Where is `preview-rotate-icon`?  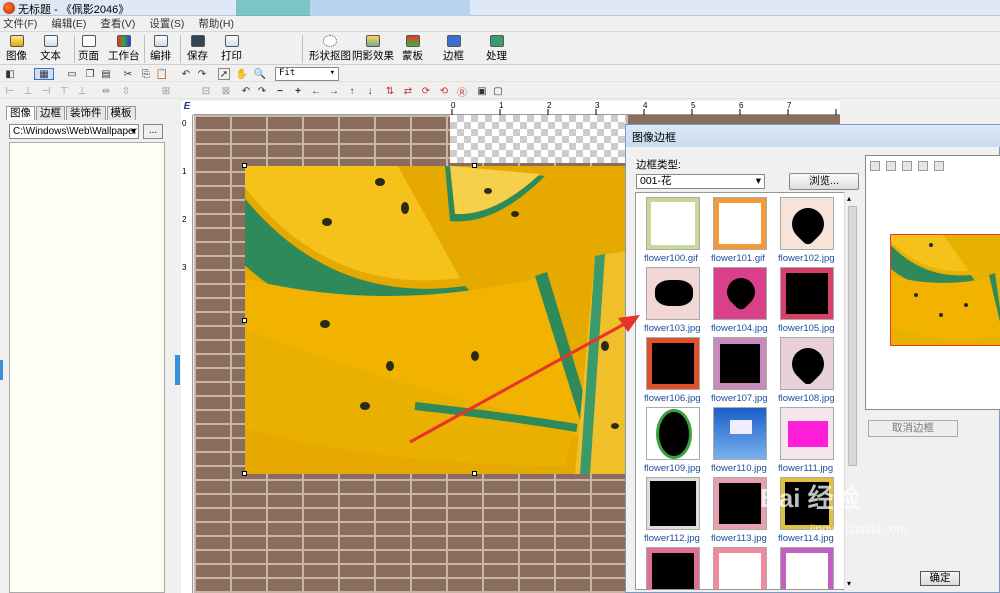 preview-rotate-icon is located at coordinates (907, 166).